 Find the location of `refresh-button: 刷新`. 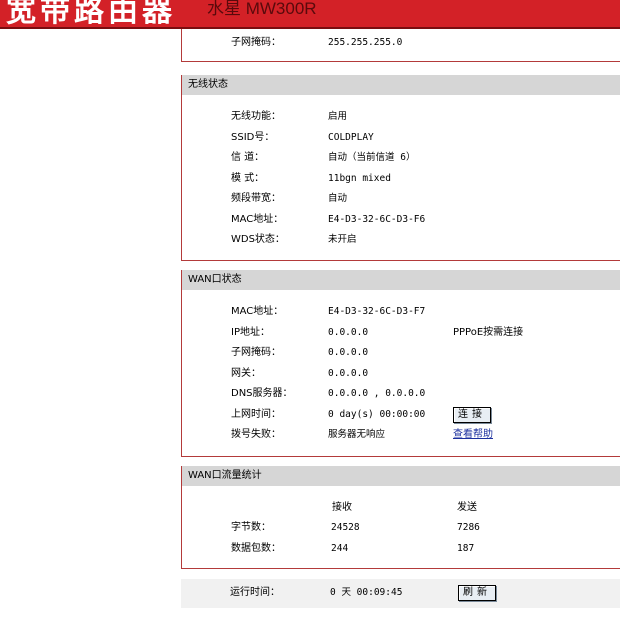

refresh-button: 刷新 is located at coordinates (477, 593).